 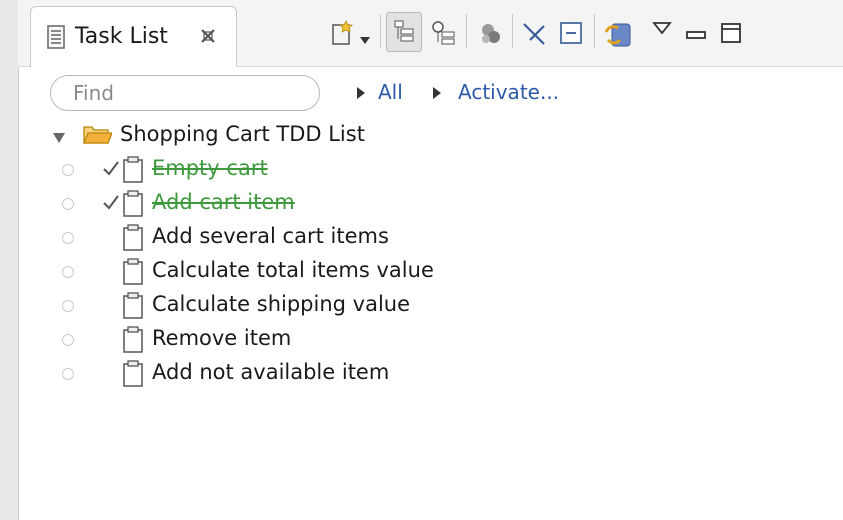 I want to click on collapse-all-icon, so click(x=534, y=36).